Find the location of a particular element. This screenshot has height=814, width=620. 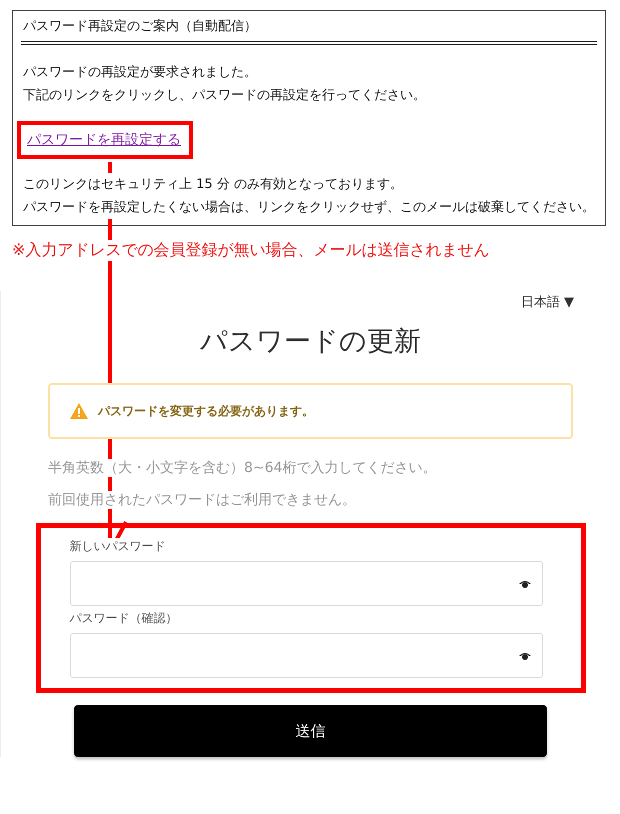

reset-link: パスワードを再設定する is located at coordinates (104, 140).